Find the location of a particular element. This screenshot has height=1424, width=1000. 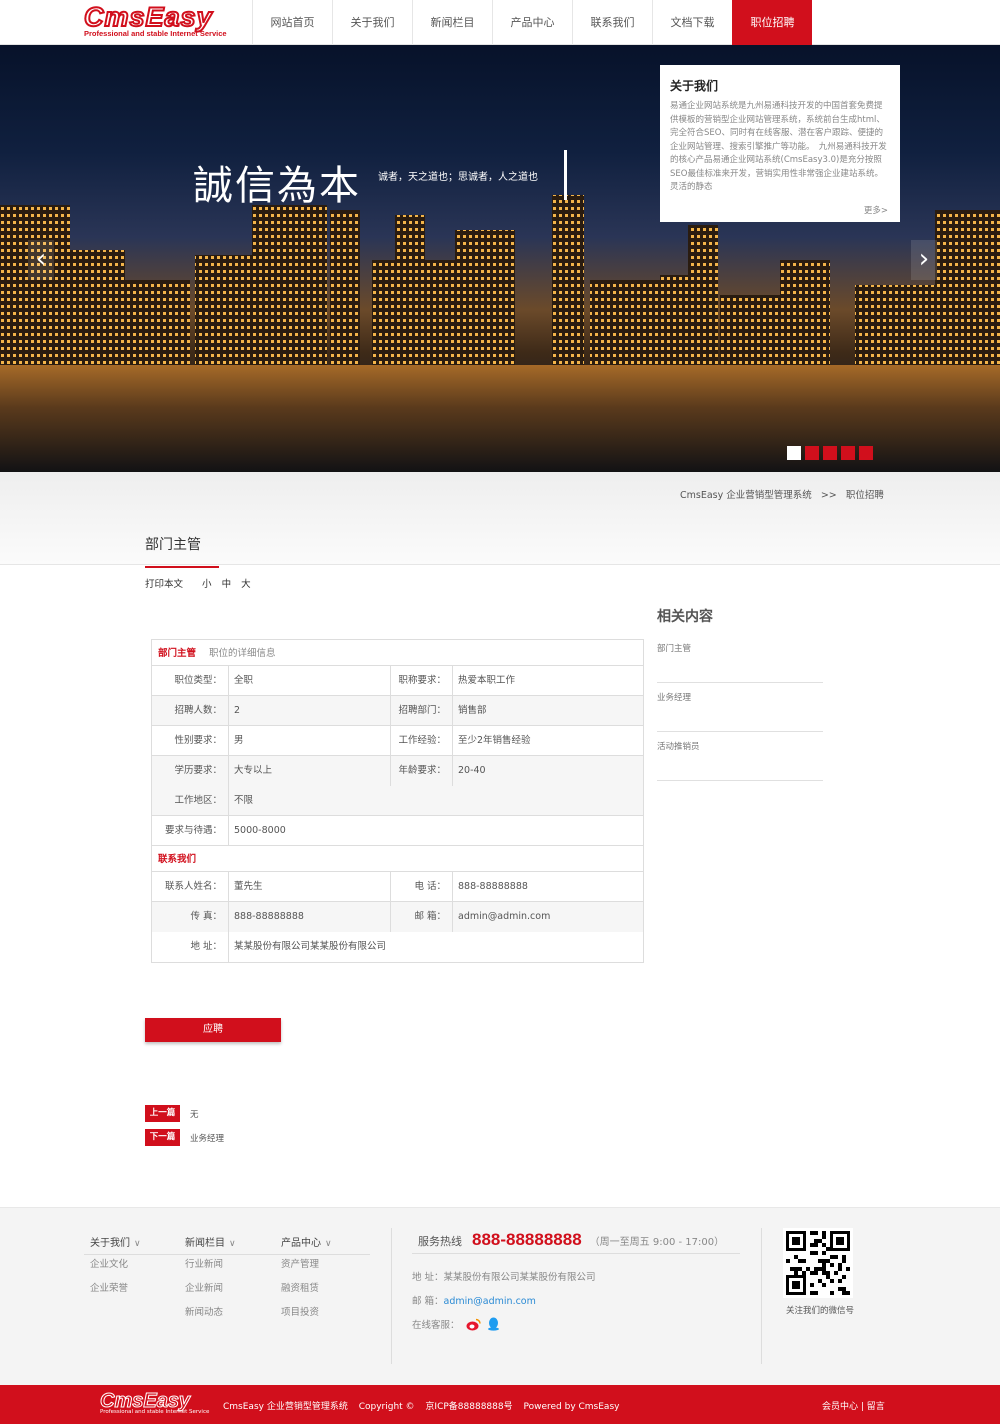

slider-prev-icon: ‹ is located at coordinates (41, 260).